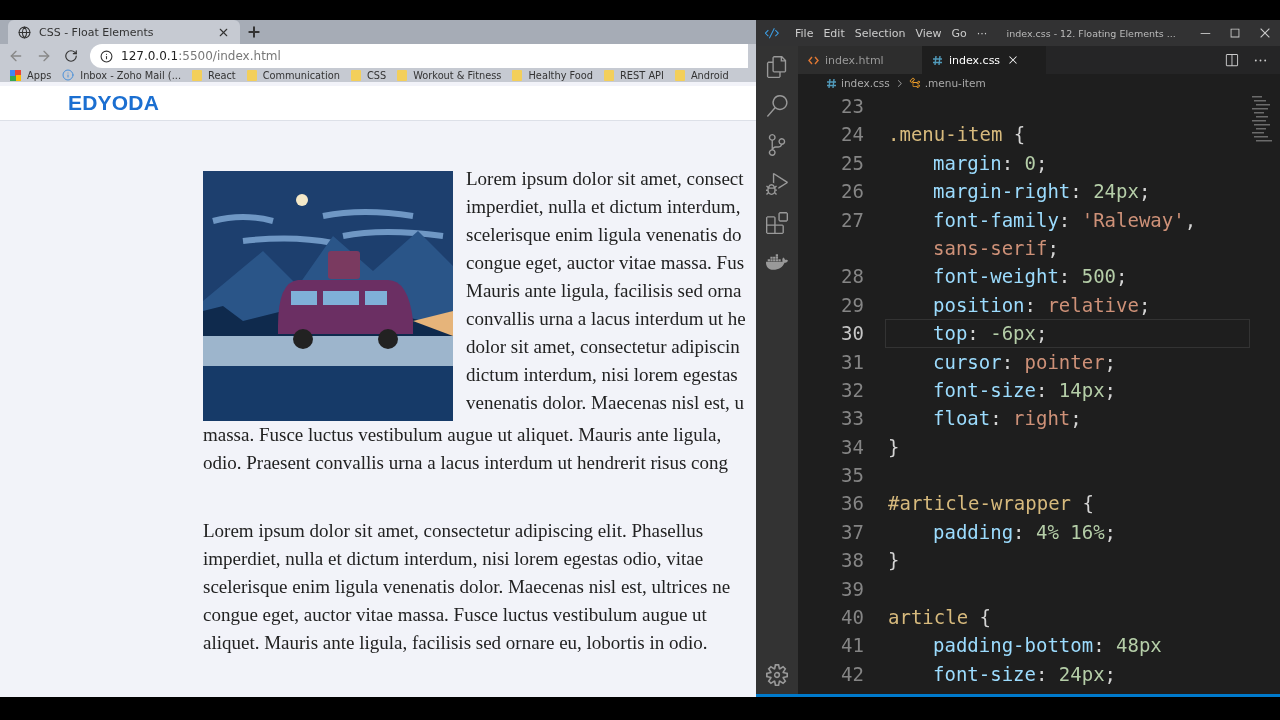  I want to click on line-number: 39, so click(852, 589).